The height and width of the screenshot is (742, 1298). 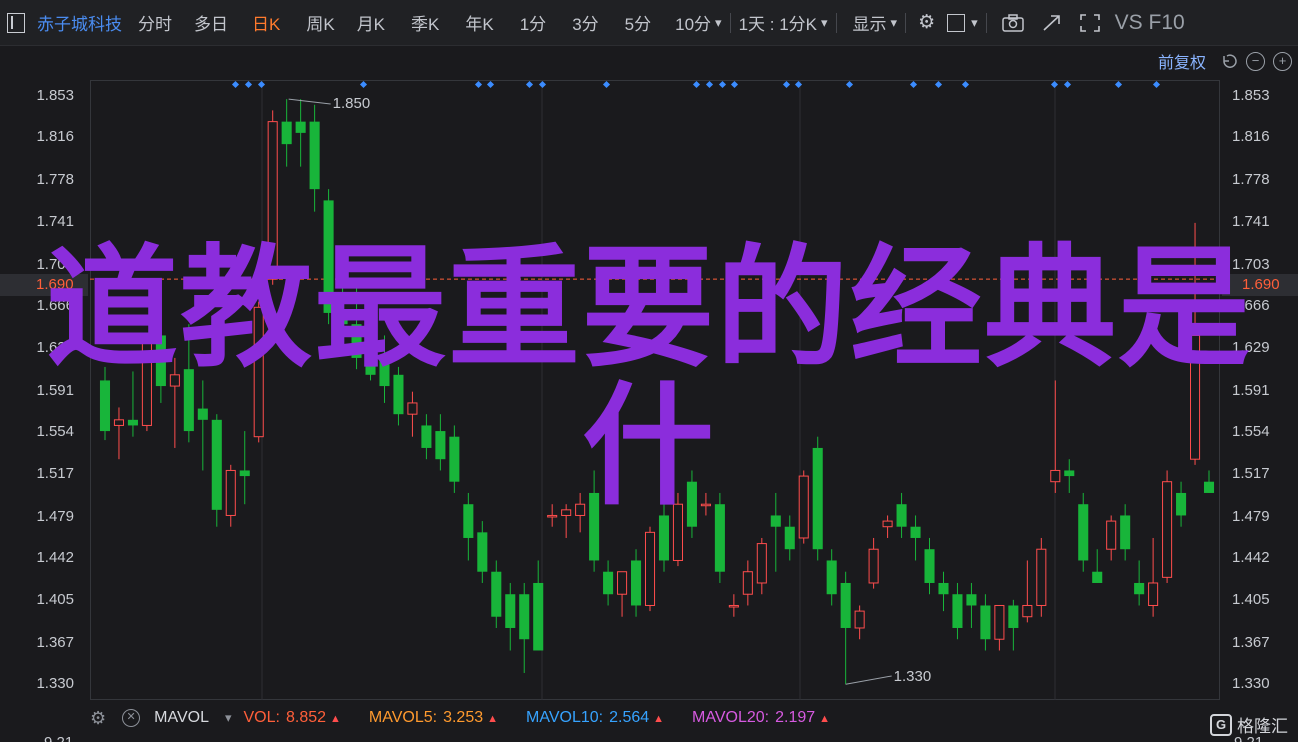 I want to click on period-tab: 日K, so click(x=266, y=22).